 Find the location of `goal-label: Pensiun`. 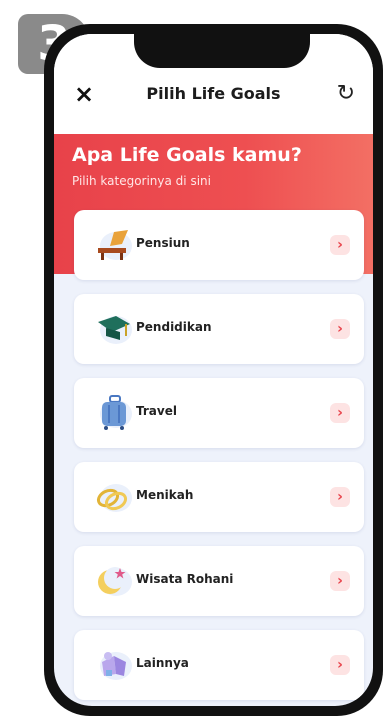

goal-label: Pensiun is located at coordinates (163, 243).